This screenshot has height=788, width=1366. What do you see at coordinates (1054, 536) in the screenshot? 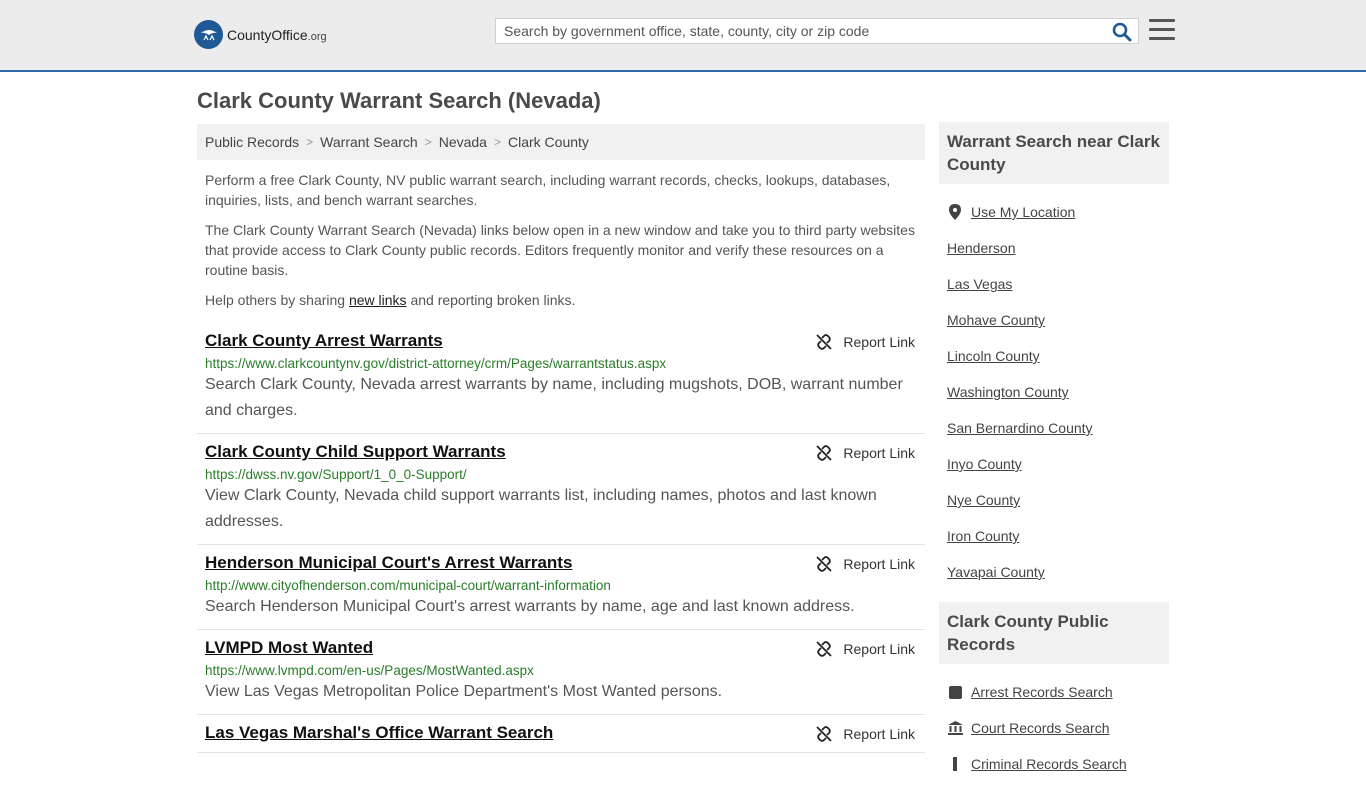
I see `sidebar-item-iron-county: Iron County` at bounding box center [1054, 536].